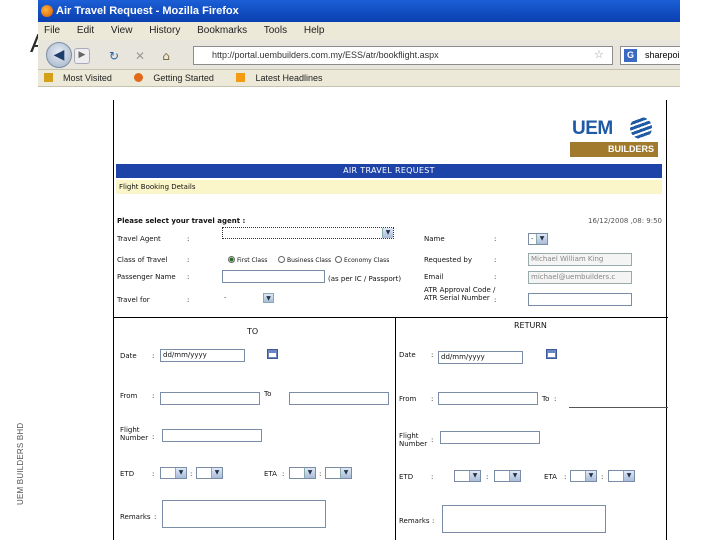  What do you see at coordinates (580, 259) in the screenshot?
I see `requested-by-field: Michael William King` at bounding box center [580, 259].